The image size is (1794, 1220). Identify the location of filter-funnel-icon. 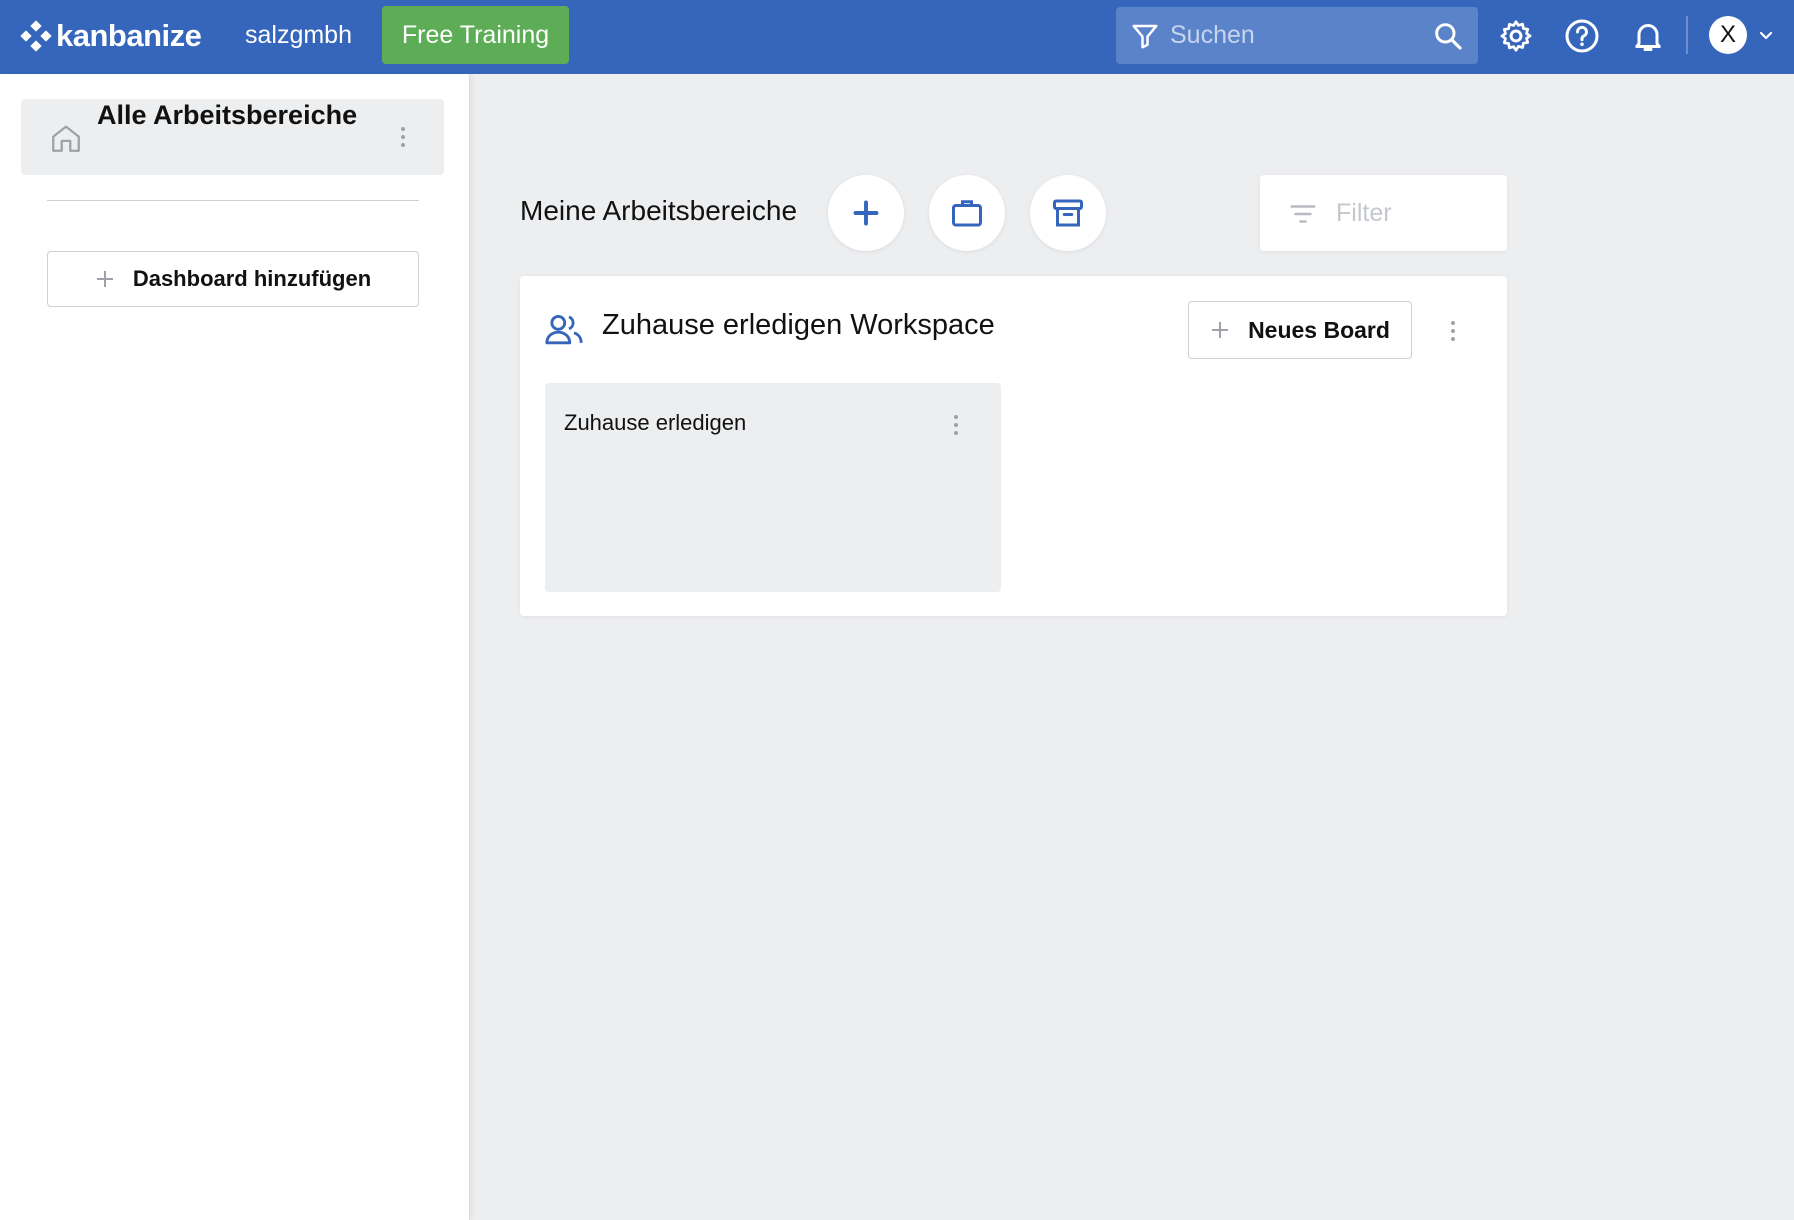
(1145, 36).